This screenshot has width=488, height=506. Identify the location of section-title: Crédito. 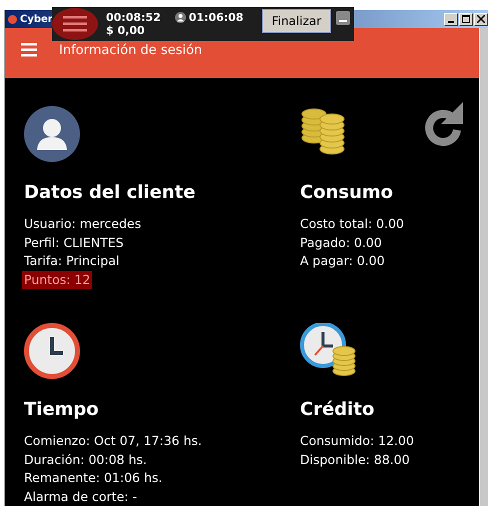
(337, 409).